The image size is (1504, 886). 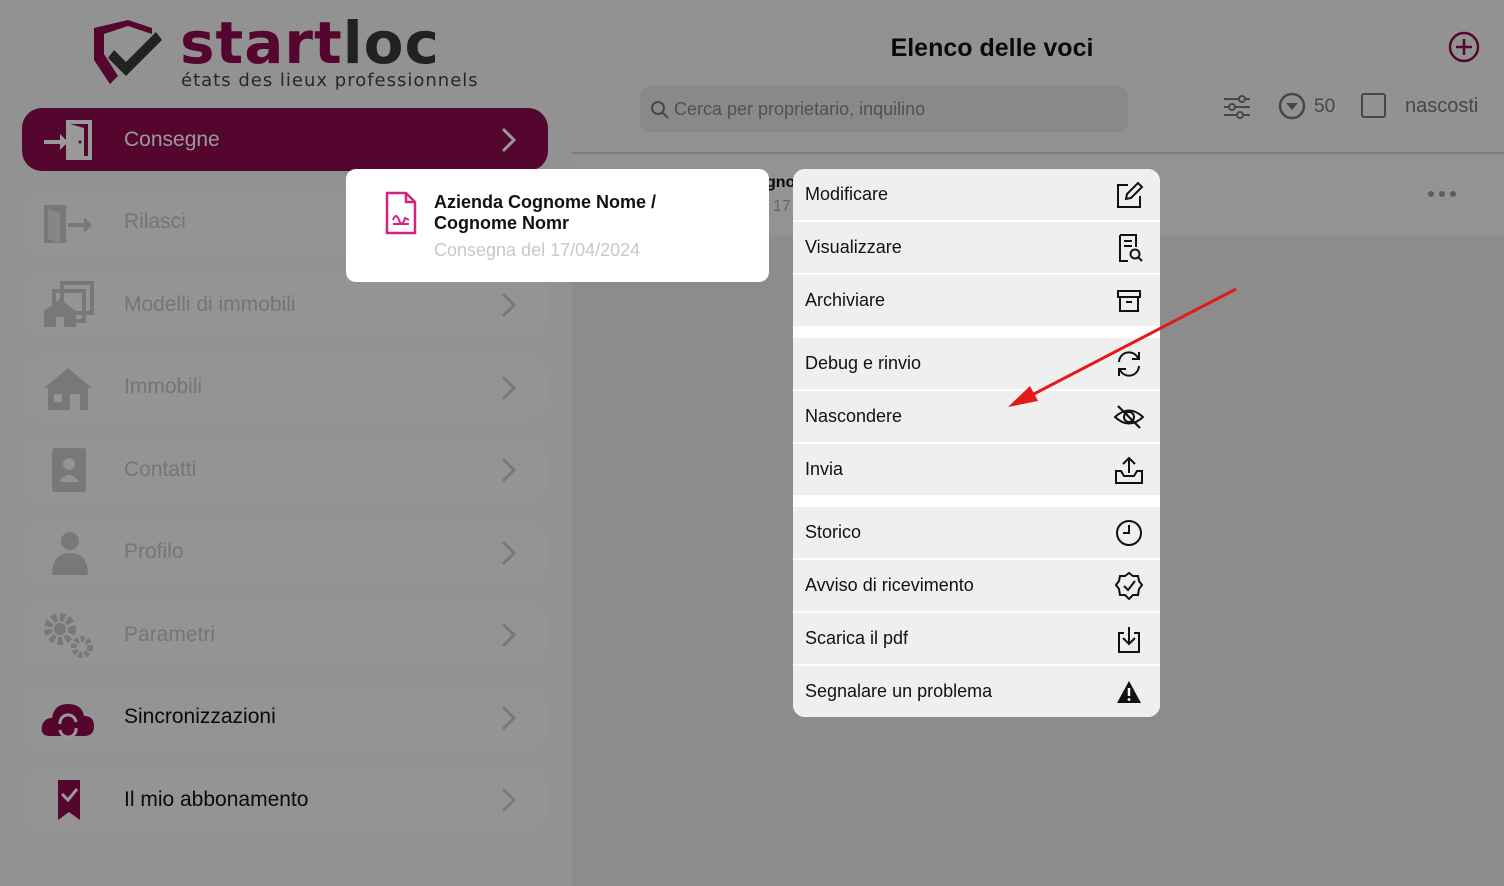 What do you see at coordinates (1130, 194) in the screenshot?
I see `edit-icon` at bounding box center [1130, 194].